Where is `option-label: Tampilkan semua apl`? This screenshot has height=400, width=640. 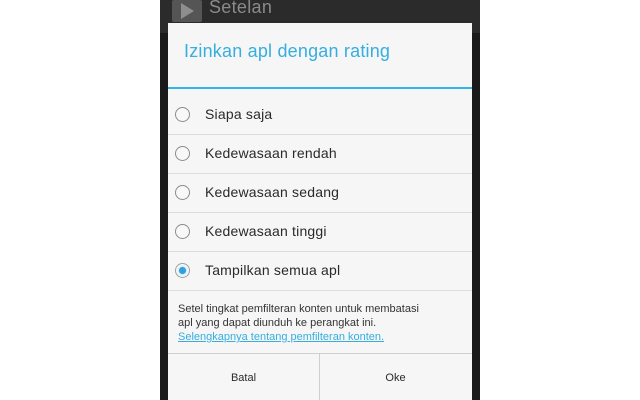 option-label: Tampilkan semua apl is located at coordinates (273, 270).